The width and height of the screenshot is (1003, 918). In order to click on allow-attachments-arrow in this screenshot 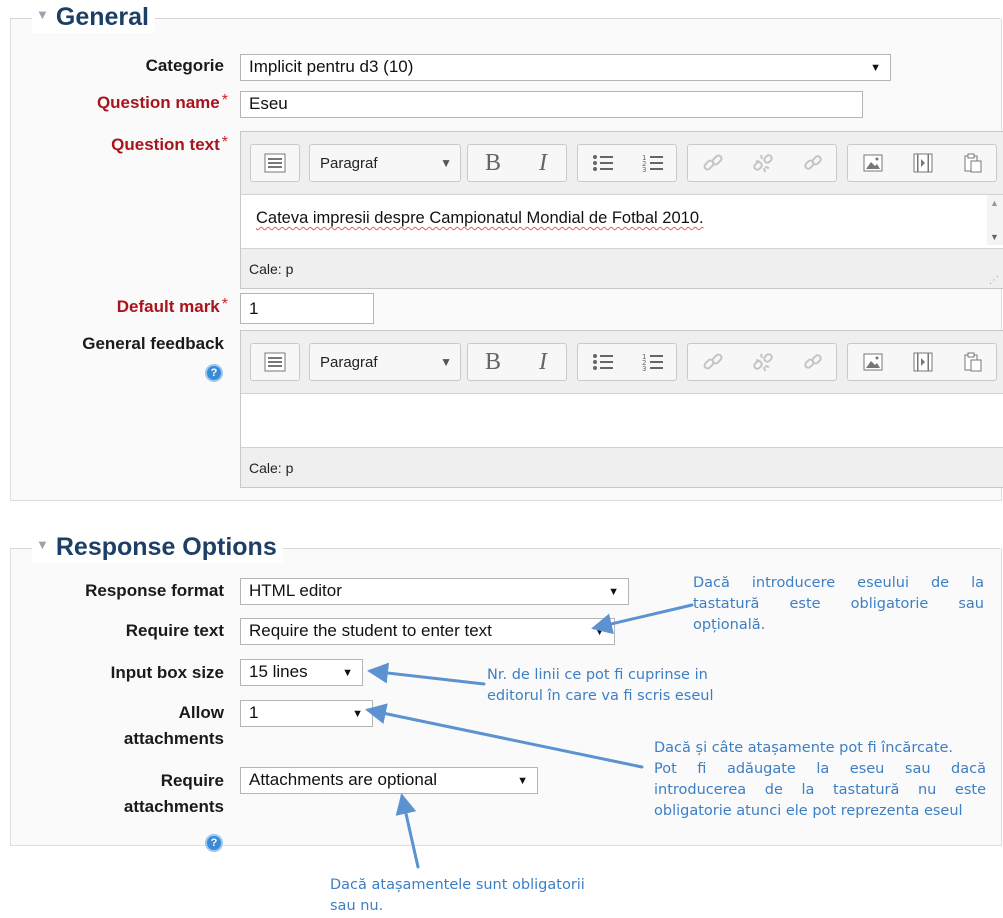, I will do `click(504, 736)`.